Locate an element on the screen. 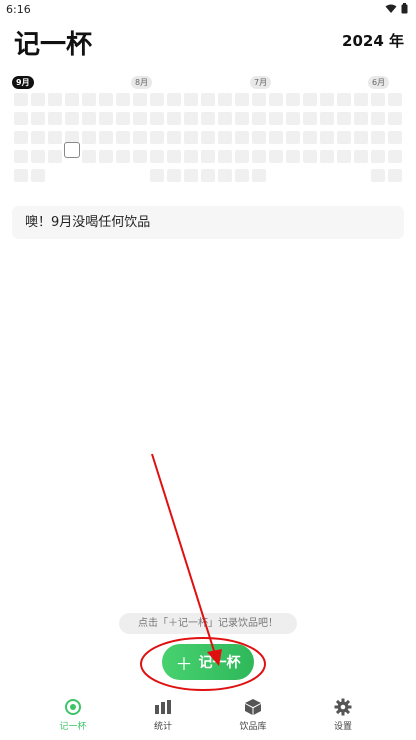 The width and height of the screenshot is (416, 740). tab-settings: 设置 is located at coordinates (343, 716).